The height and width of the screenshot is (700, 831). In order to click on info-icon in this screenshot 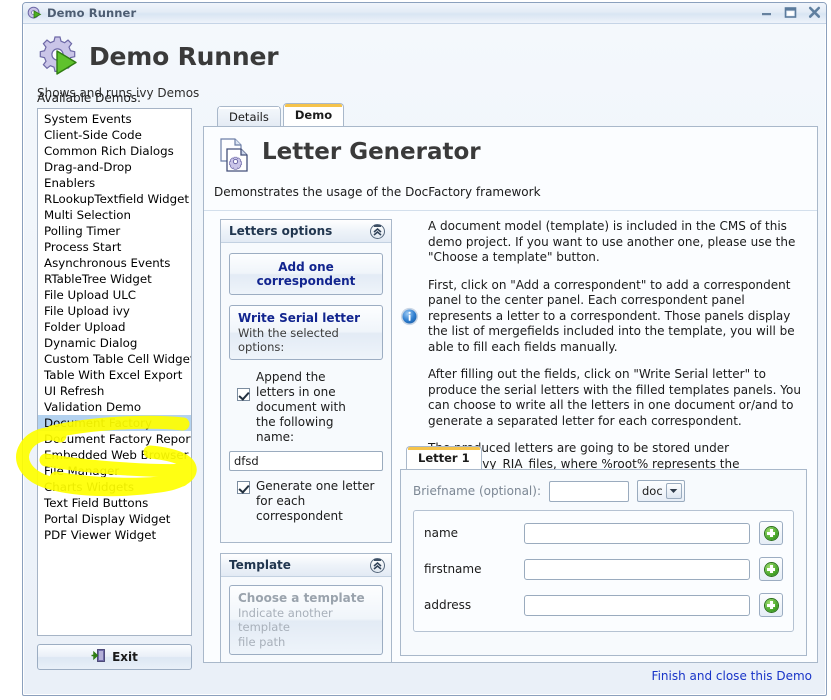, I will do `click(409, 316)`.